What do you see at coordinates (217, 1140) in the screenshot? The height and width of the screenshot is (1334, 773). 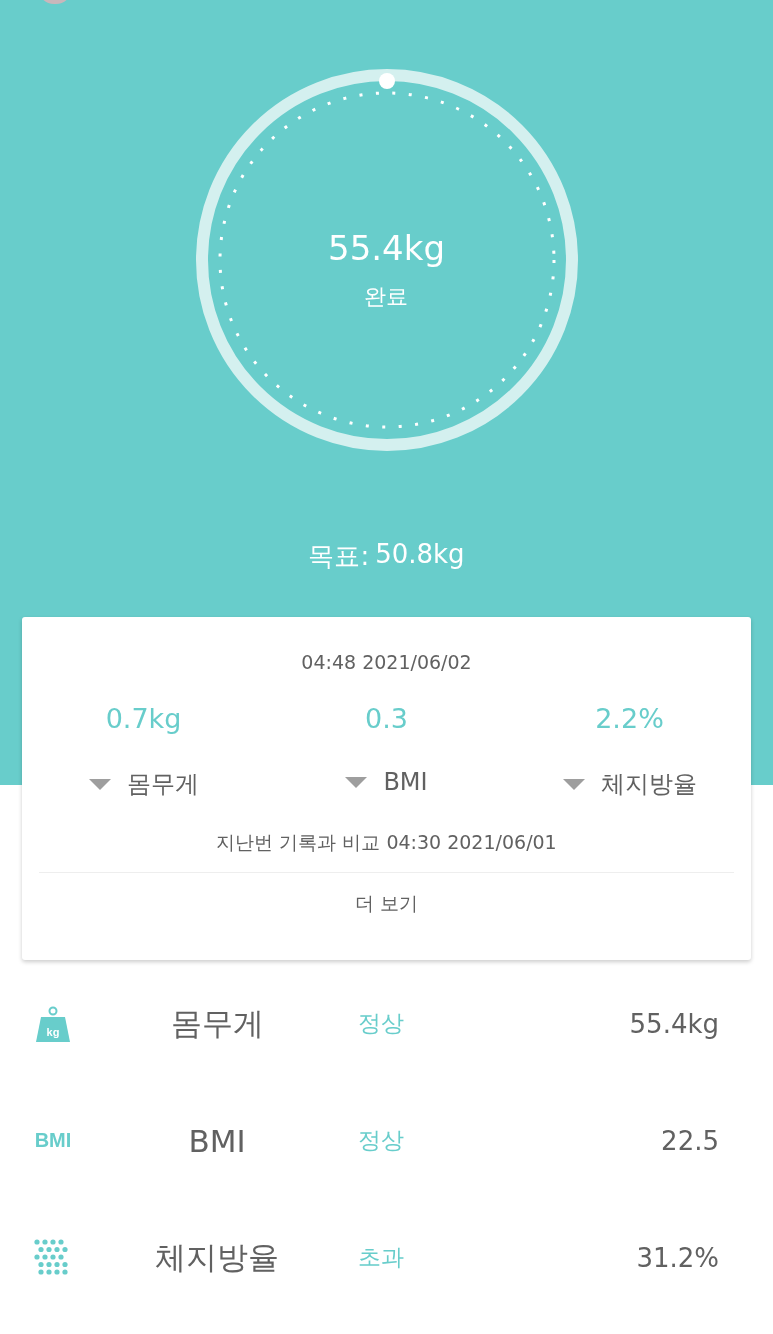 I see `metric-name: BMI` at bounding box center [217, 1140].